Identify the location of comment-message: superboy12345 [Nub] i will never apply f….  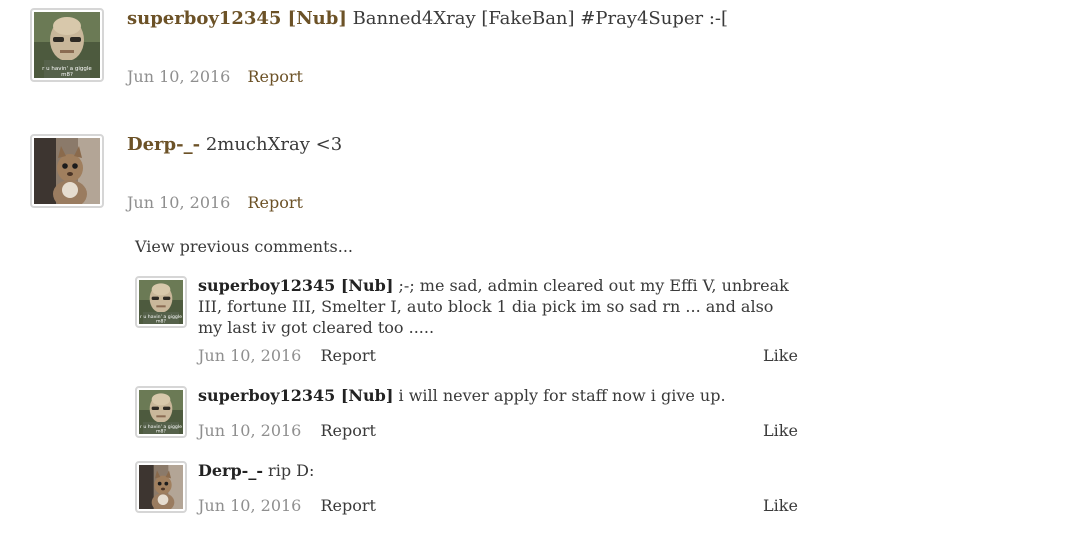
(498, 395).